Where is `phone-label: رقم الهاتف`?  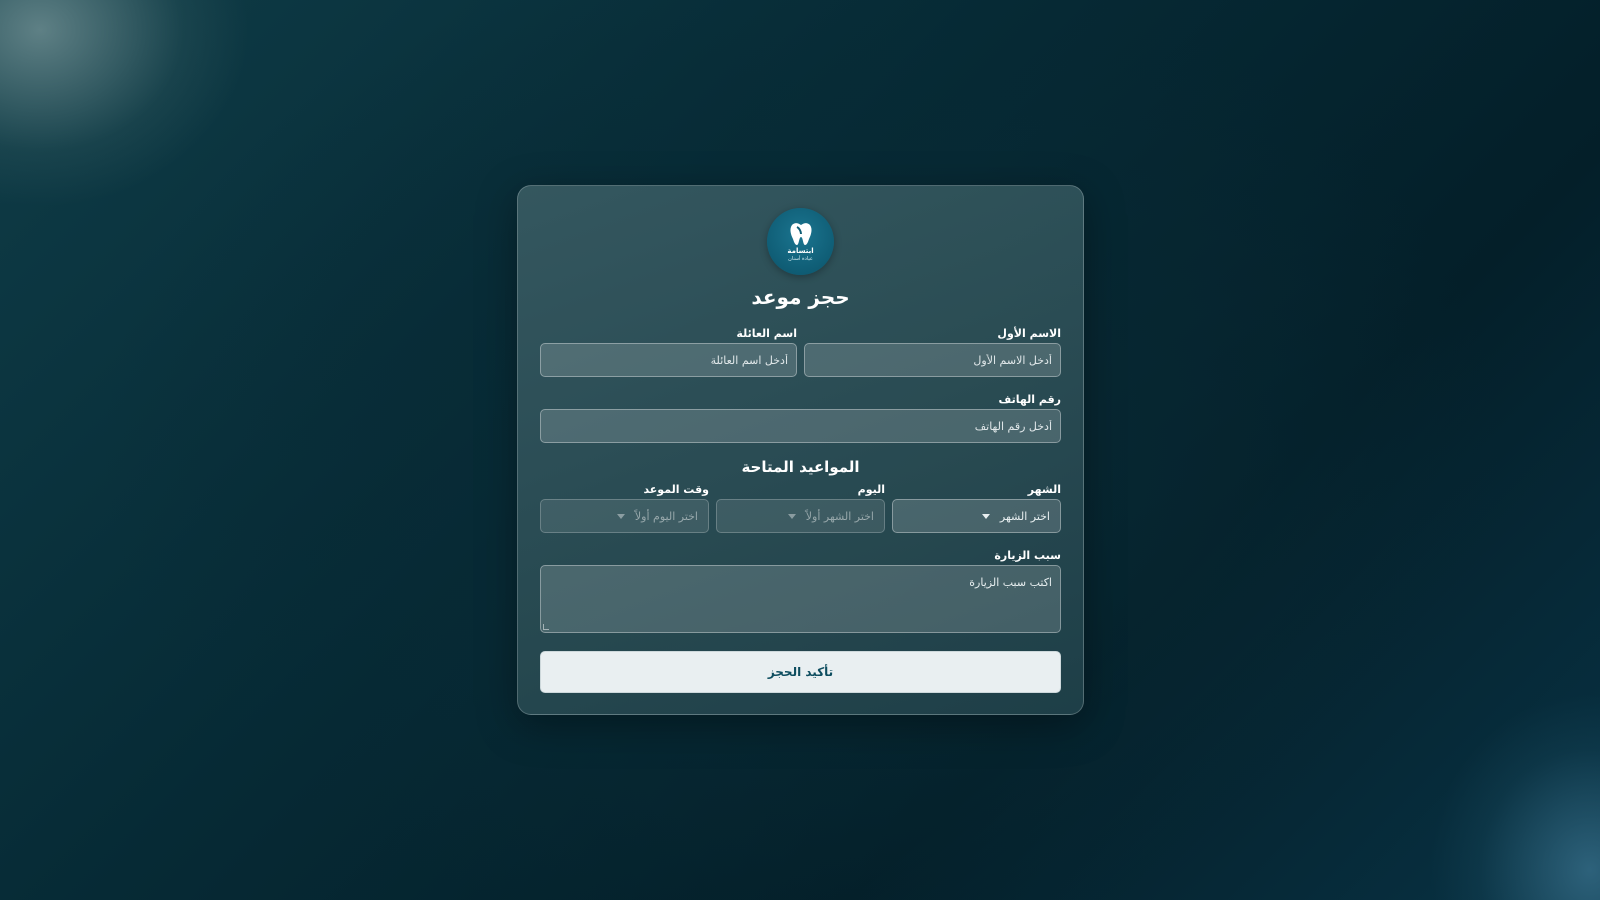 phone-label: رقم الهاتف is located at coordinates (1029, 399).